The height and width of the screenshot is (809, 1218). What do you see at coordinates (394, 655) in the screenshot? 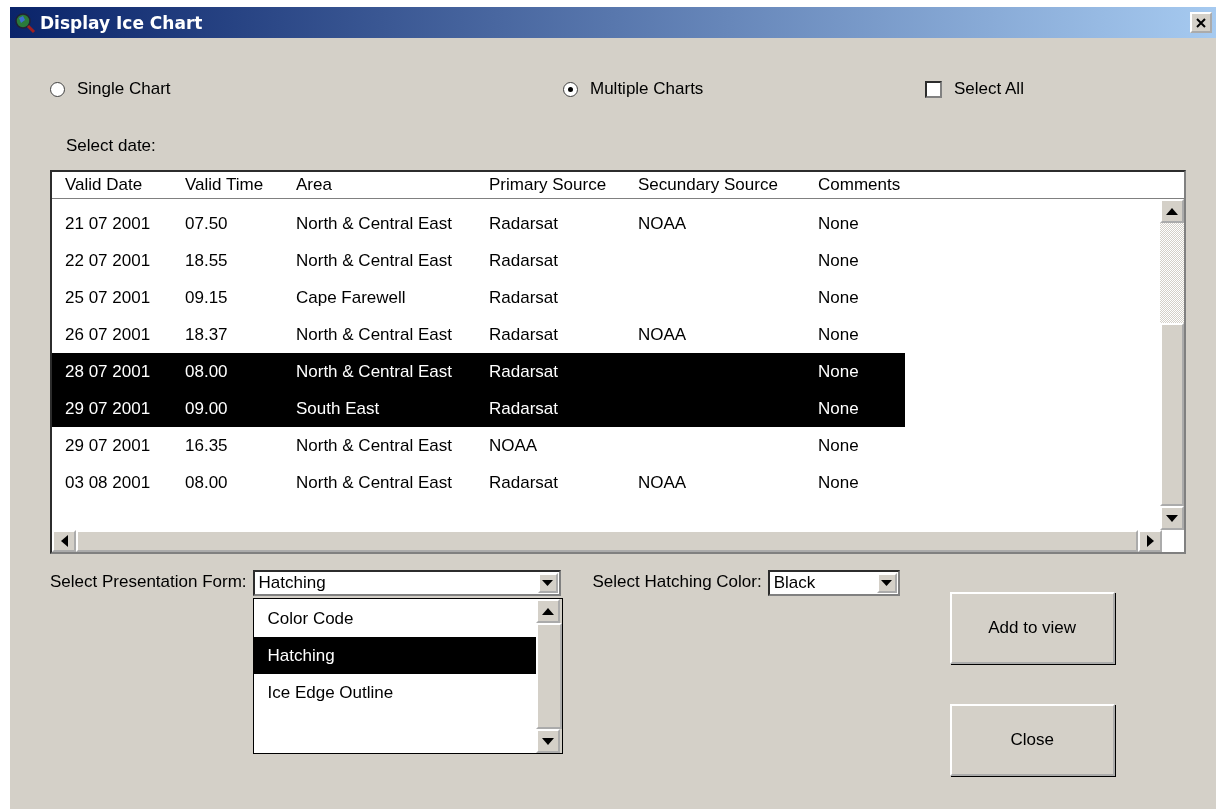
I see `dropdown-option: Hatching` at bounding box center [394, 655].